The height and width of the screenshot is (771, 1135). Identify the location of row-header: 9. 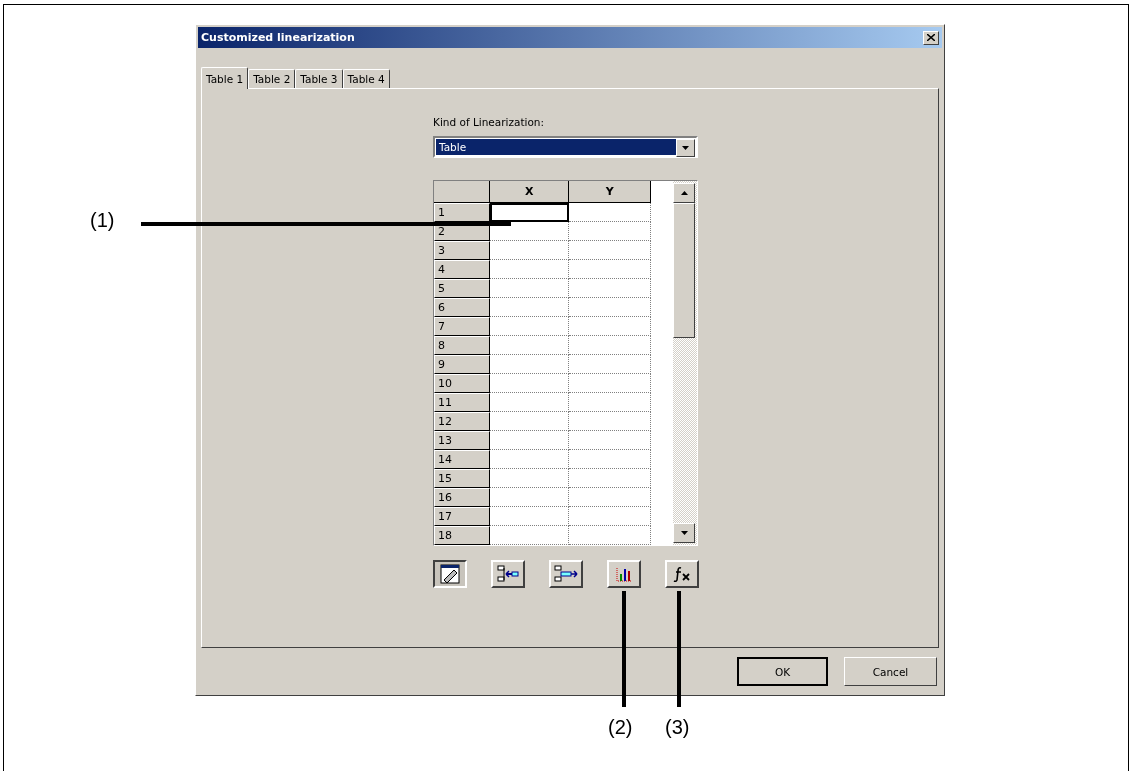
(462, 364).